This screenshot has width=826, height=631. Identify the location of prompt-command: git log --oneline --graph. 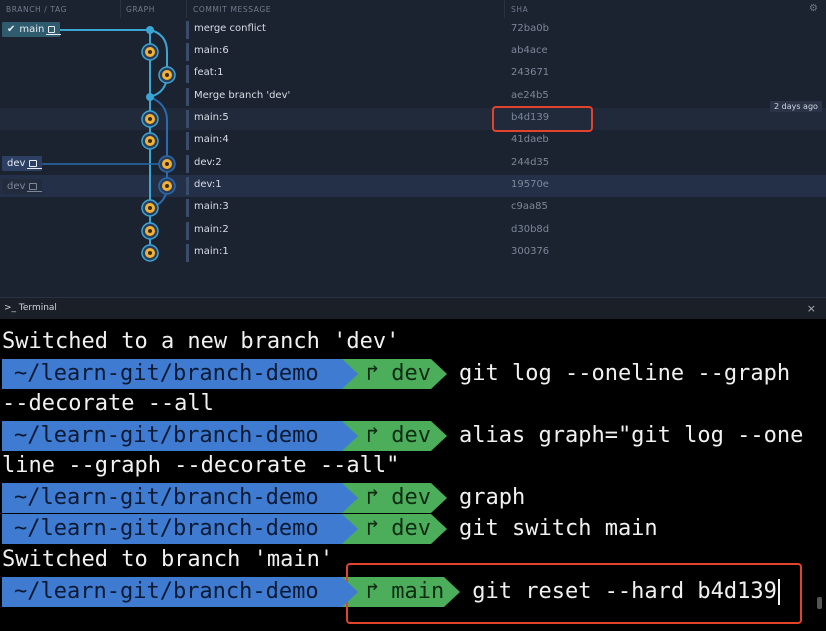
(625, 373).